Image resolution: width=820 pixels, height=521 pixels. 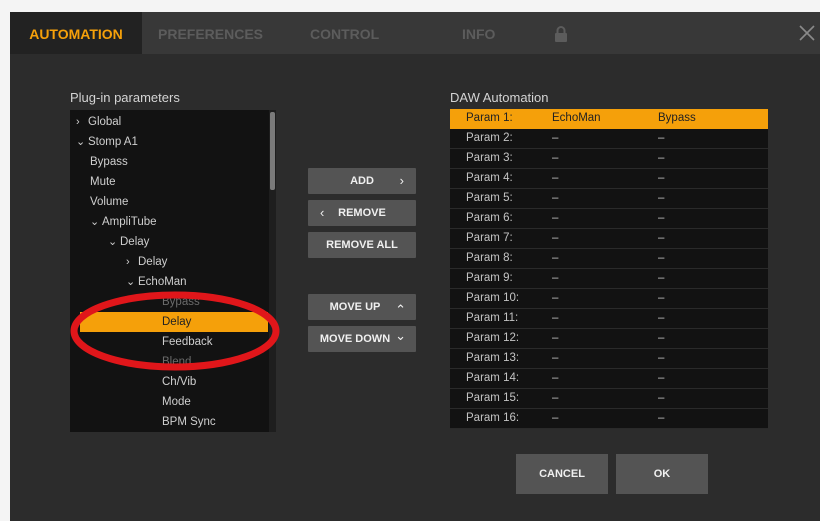 What do you see at coordinates (609, 399) in the screenshot?
I see `daw-automation-row: Param 15: – –` at bounding box center [609, 399].